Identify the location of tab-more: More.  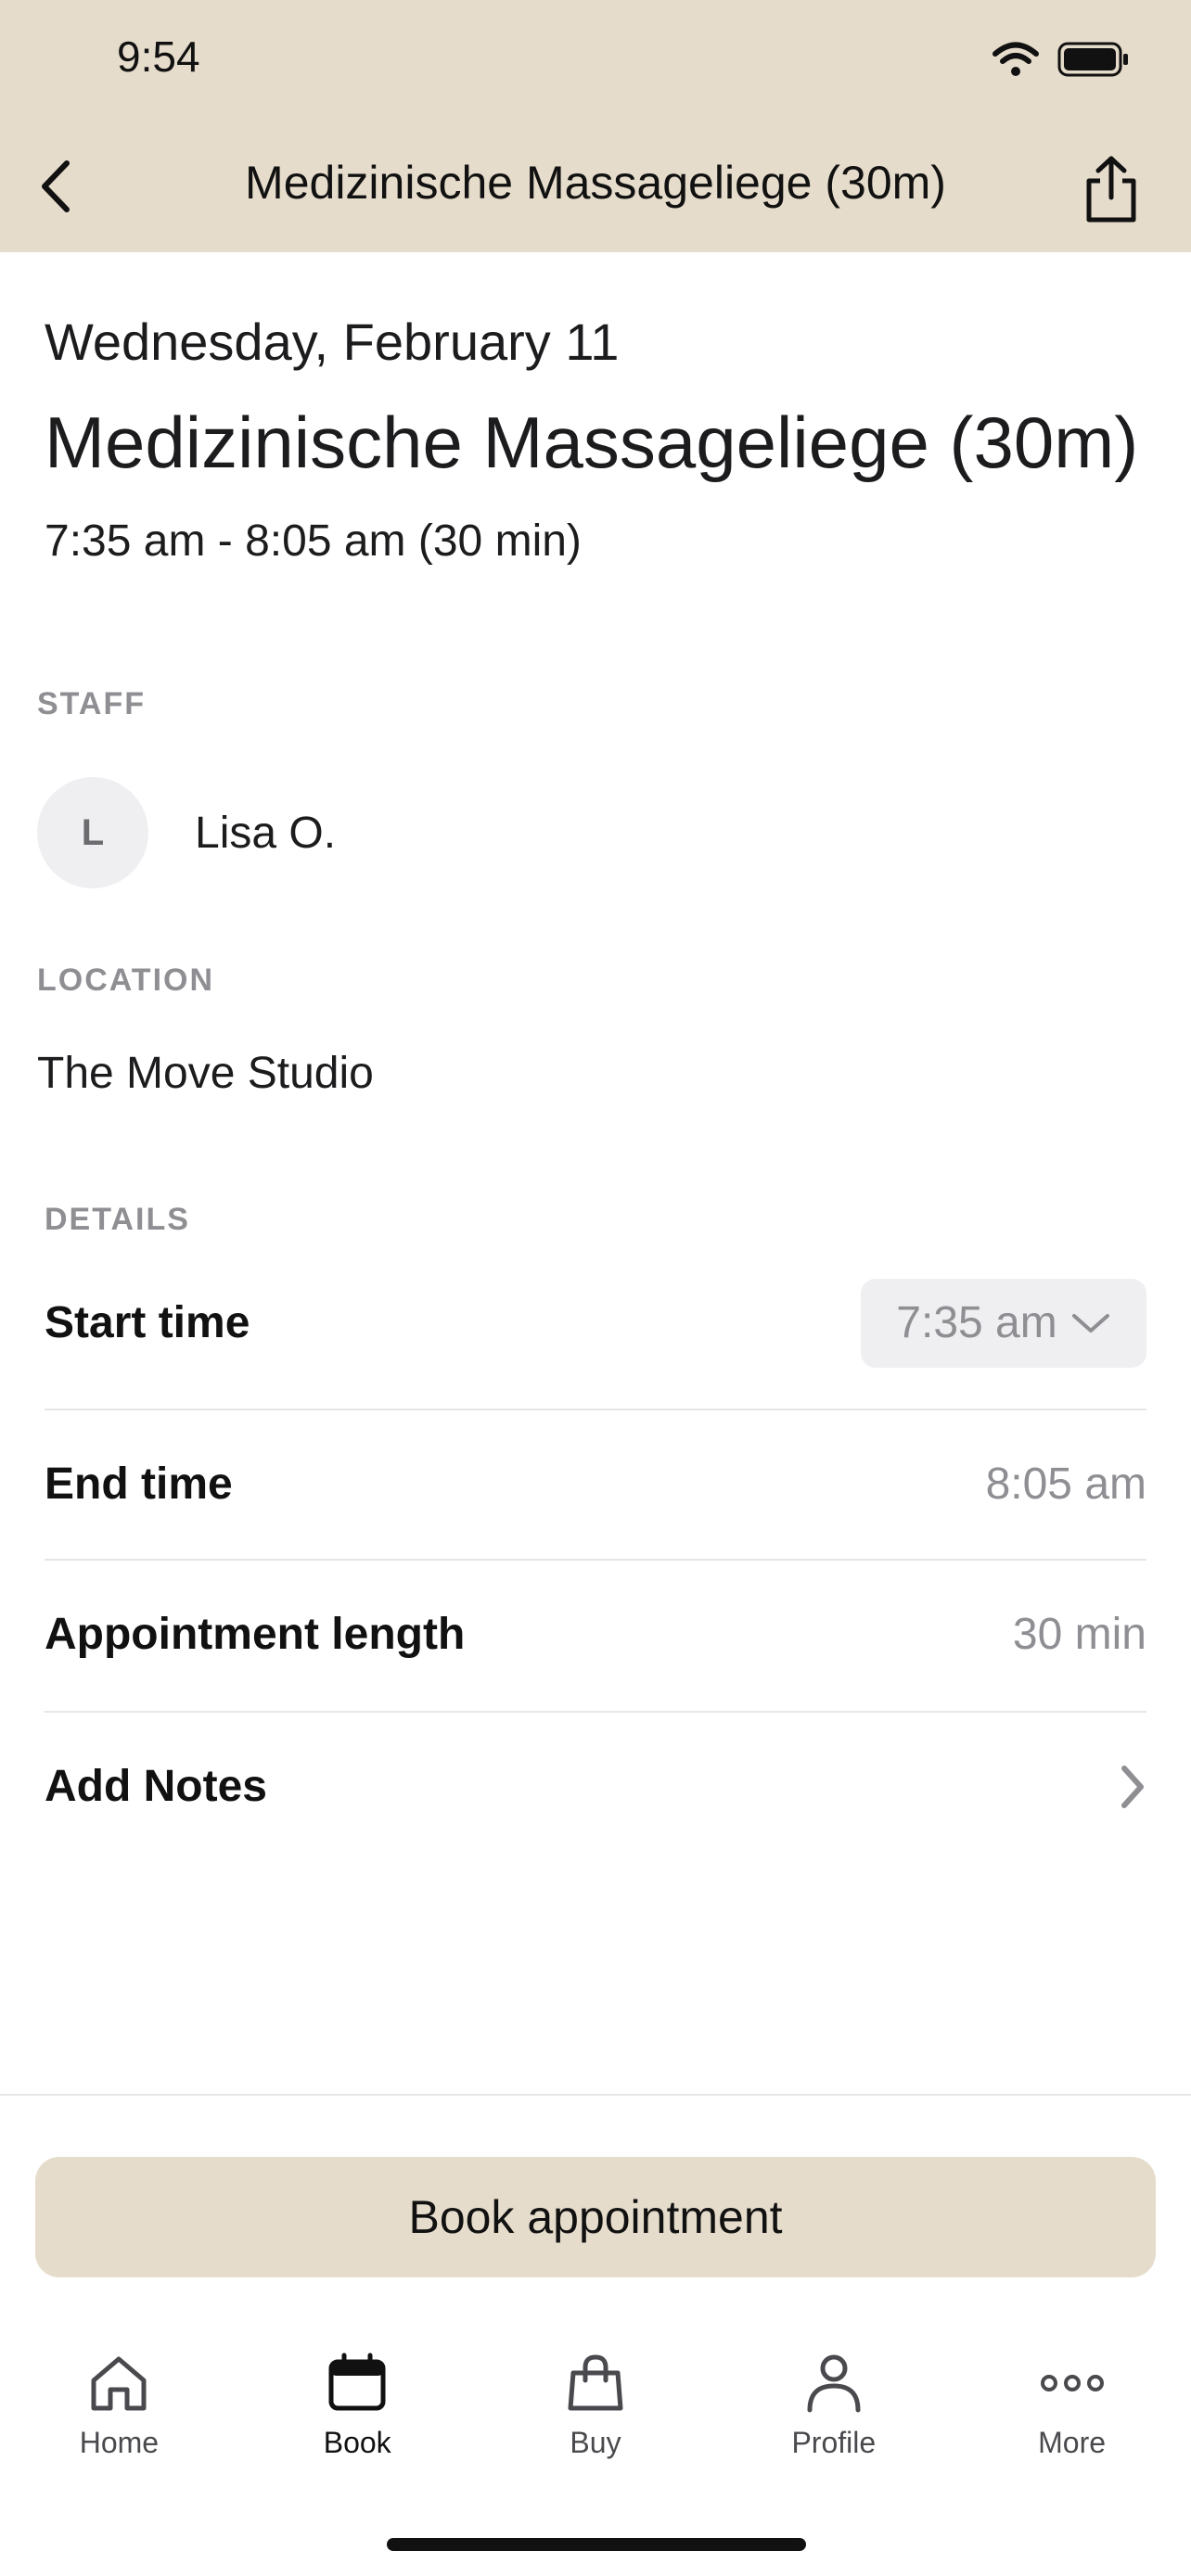
(1072, 2420).